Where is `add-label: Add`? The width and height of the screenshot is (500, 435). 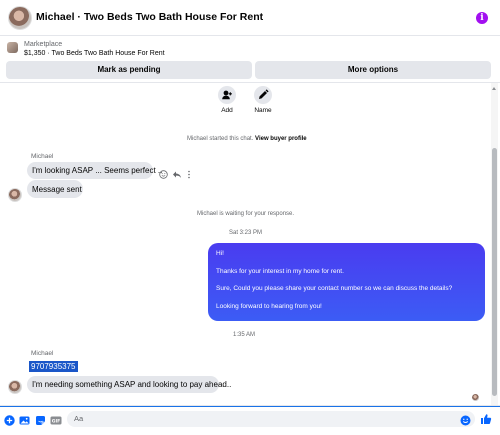 add-label: Add is located at coordinates (227, 110).